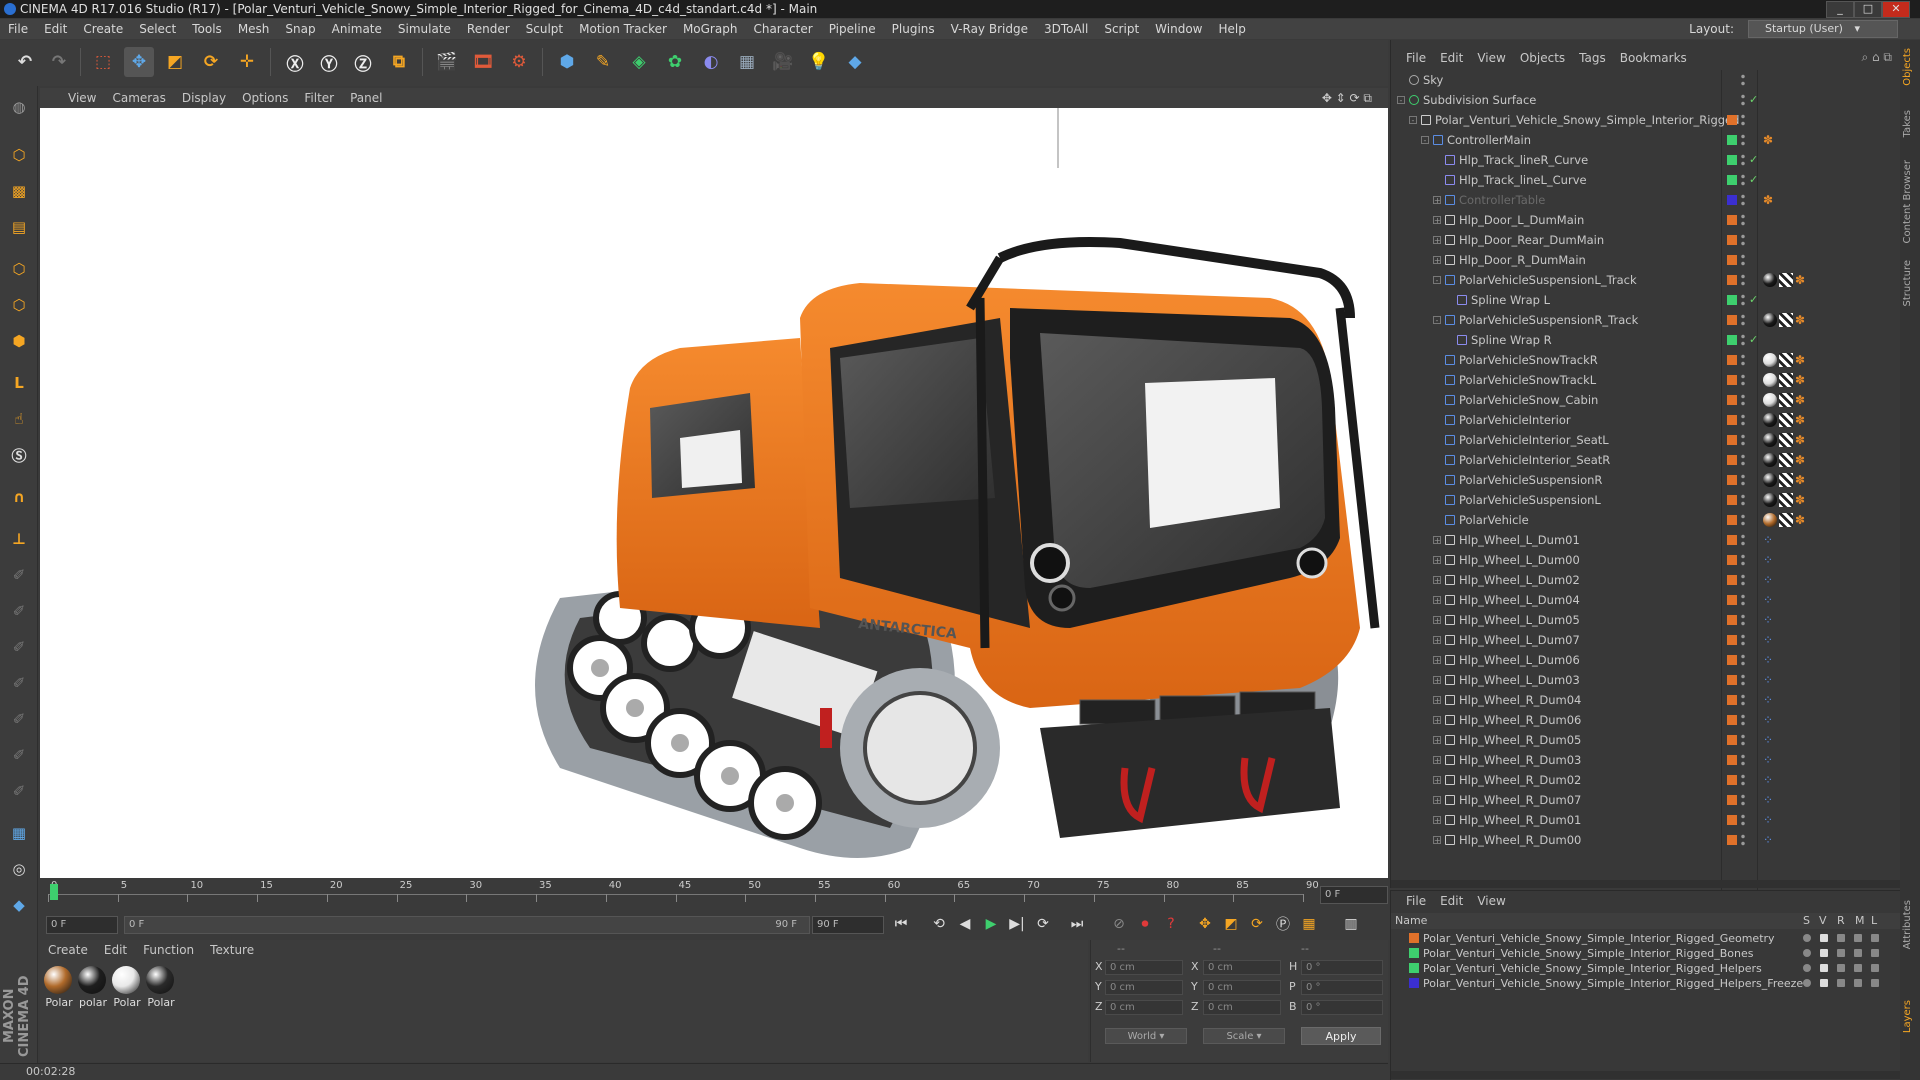 The width and height of the screenshot is (1920, 1080). I want to click on previous-frame-icon: ◀, so click(965, 924).